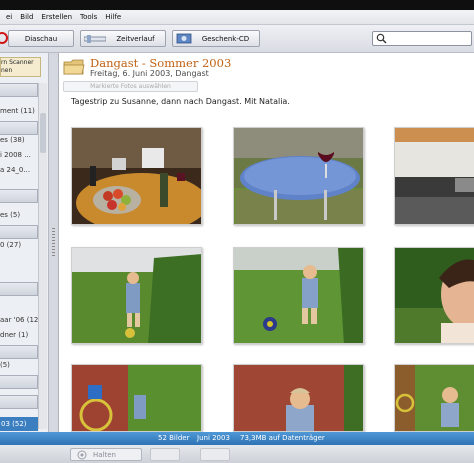 The height and width of the screenshot is (463, 474). What do you see at coordinates (7, 70) in the screenshot?
I see `scanner-button-label-2: nen` at bounding box center [7, 70].